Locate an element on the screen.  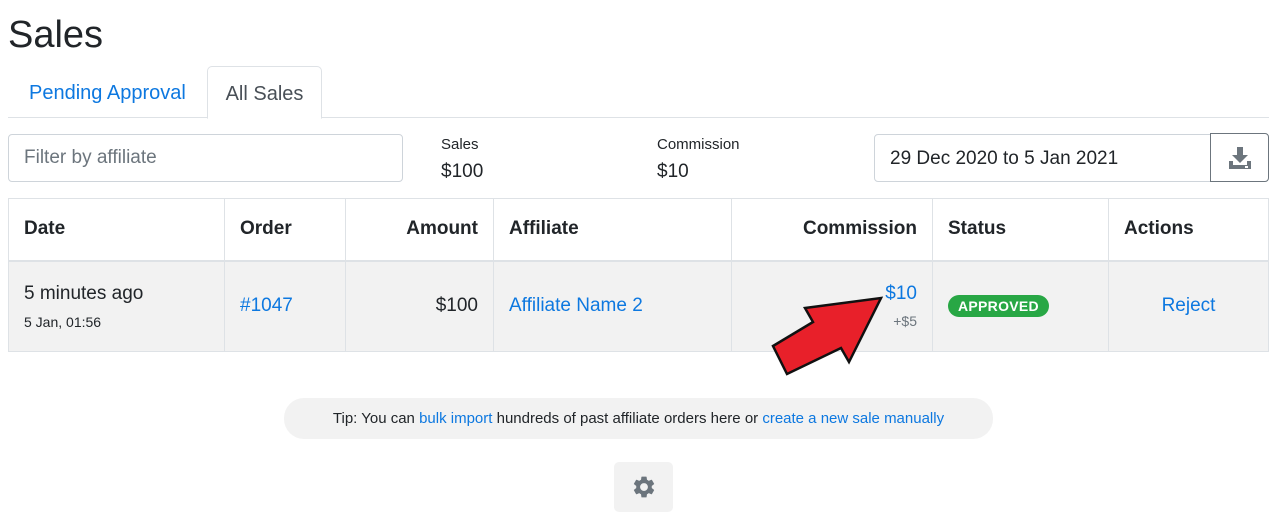
affiliate-cell: Affiliate Name 2 is located at coordinates (612, 306).